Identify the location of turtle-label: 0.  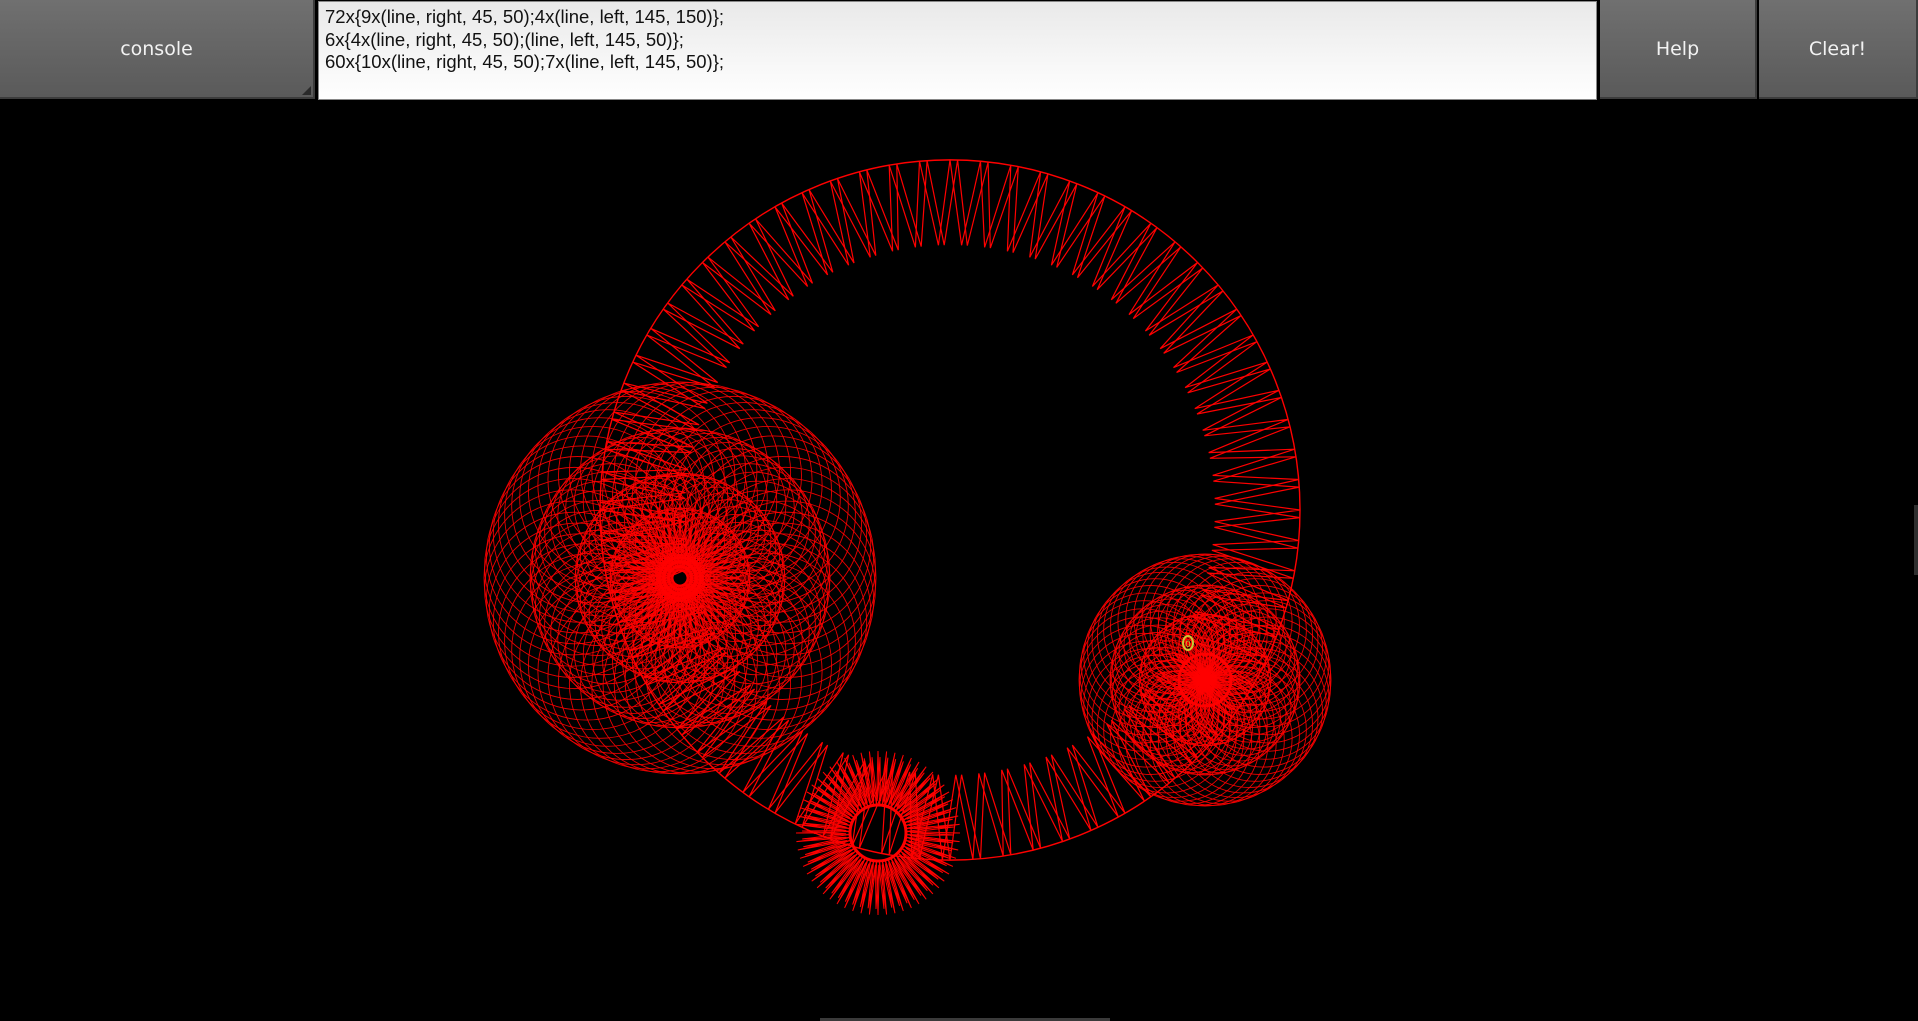
(1188, 645).